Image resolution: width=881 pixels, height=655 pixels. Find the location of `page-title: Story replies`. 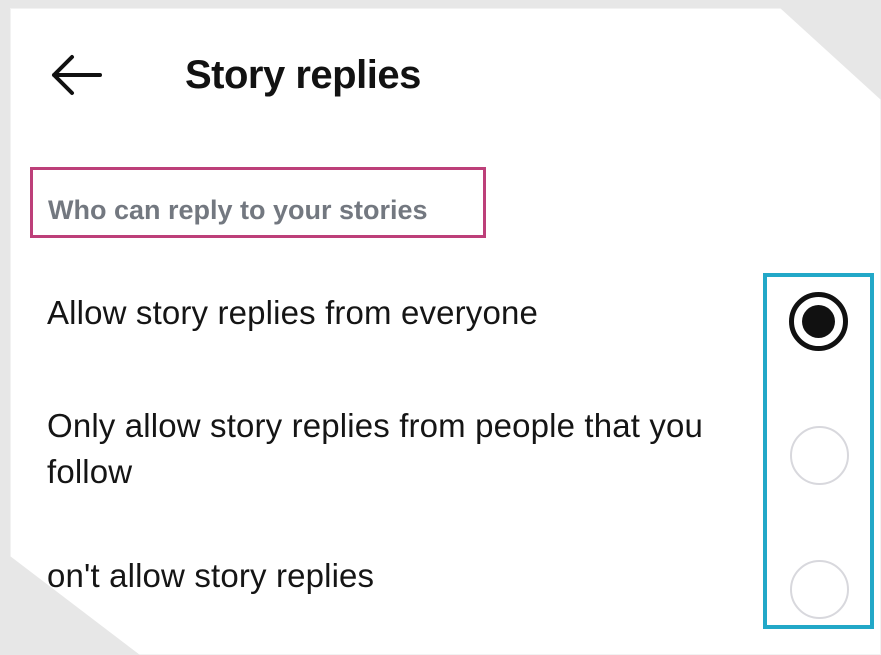

page-title: Story replies is located at coordinates (303, 75).